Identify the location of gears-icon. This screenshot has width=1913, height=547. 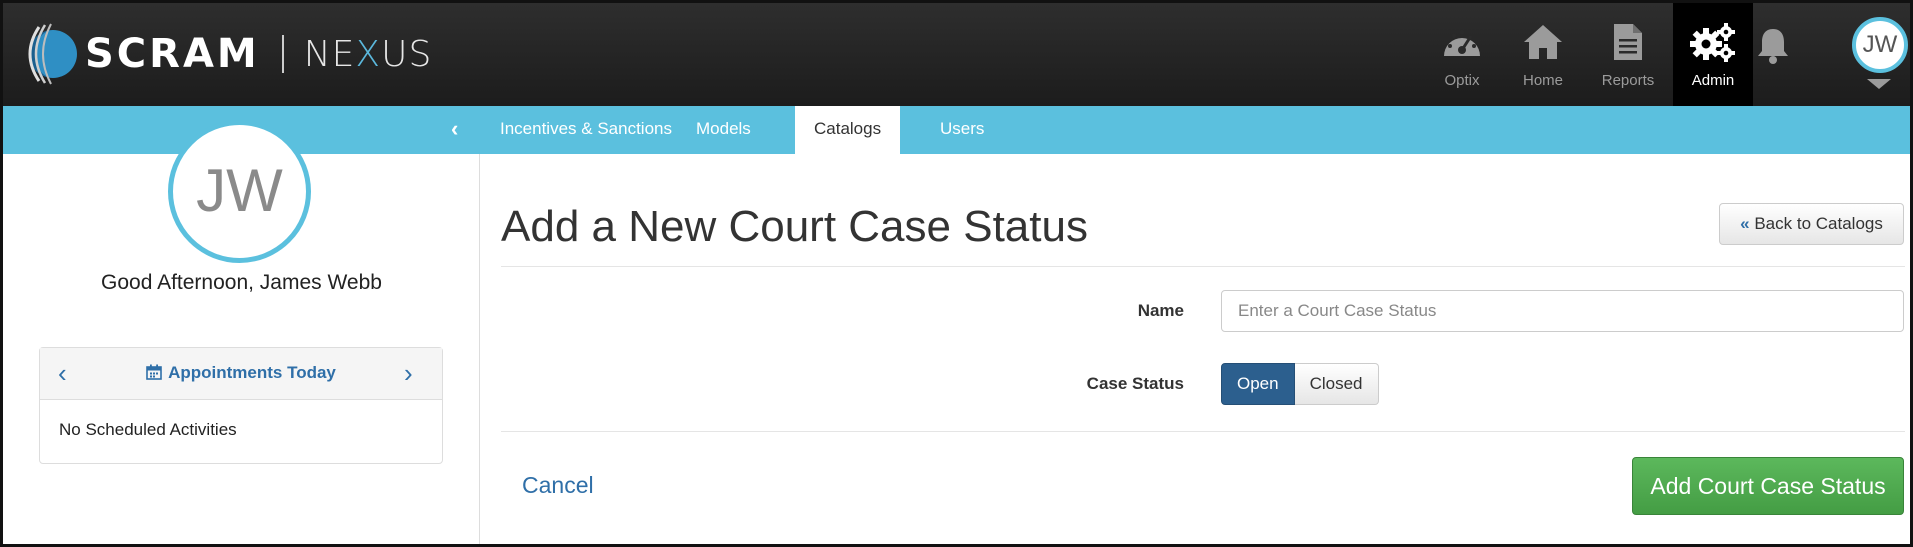
(1712, 42).